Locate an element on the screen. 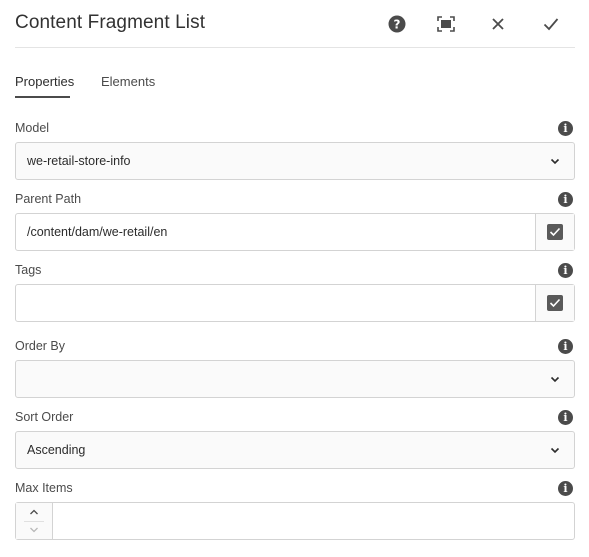  active-tab-indicator is located at coordinates (42, 97).